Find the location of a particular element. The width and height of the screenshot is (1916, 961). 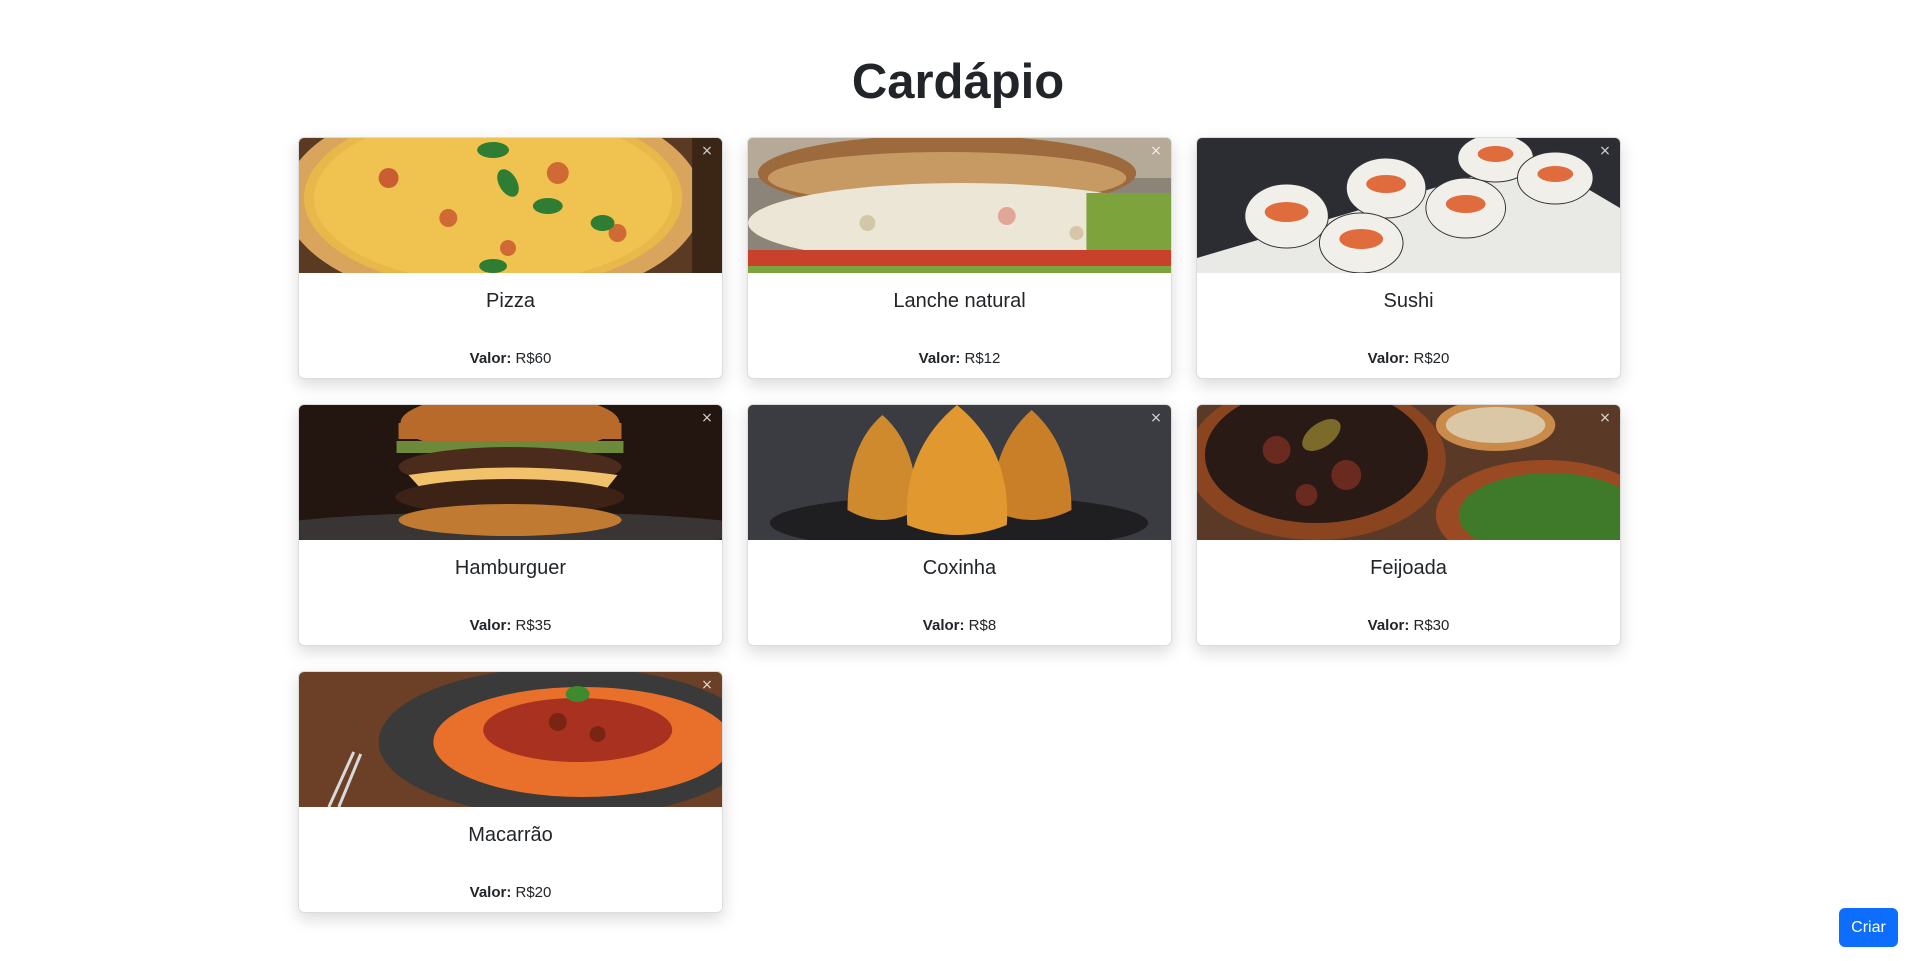

feijoada-image: × is located at coordinates (1408, 472).